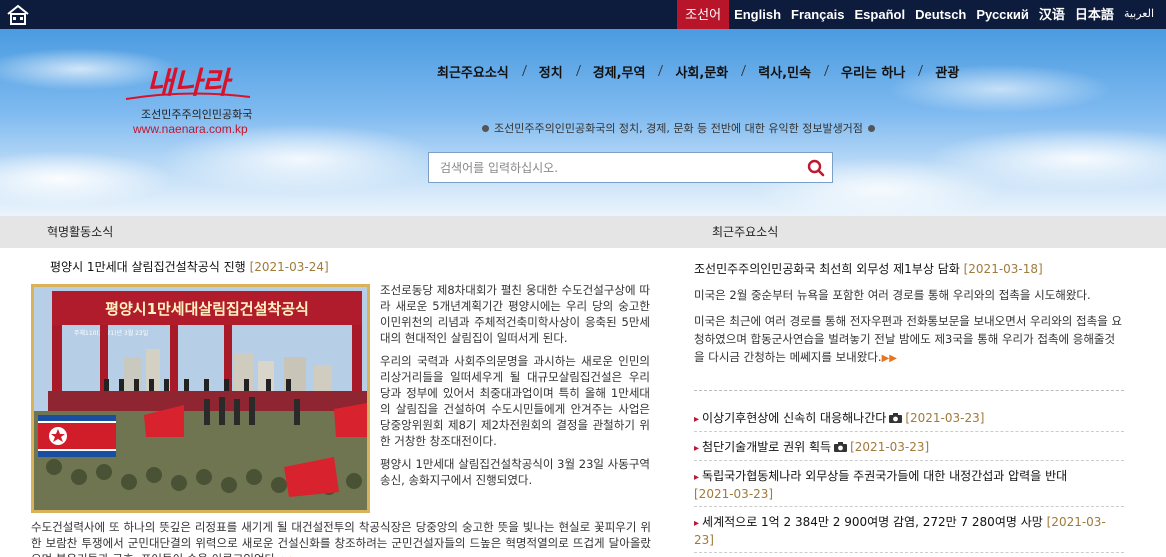 This screenshot has height=557, width=1166. Describe the element at coordinates (889, 358) in the screenshot. I see `read-more-arrow-icon: ▶▶` at that location.